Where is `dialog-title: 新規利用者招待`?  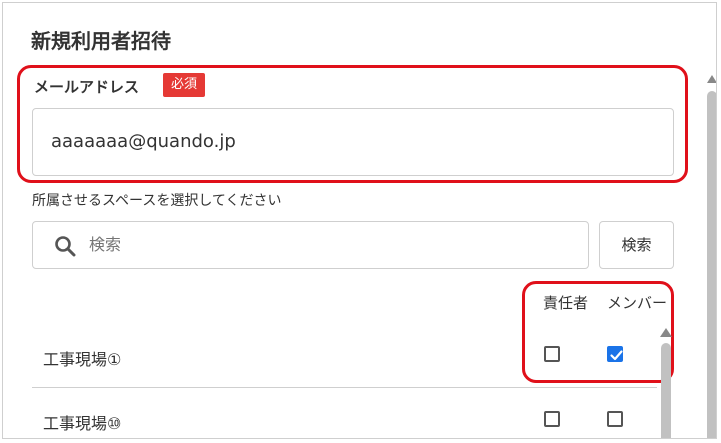
dialog-title: 新規利用者招待 is located at coordinates (101, 41).